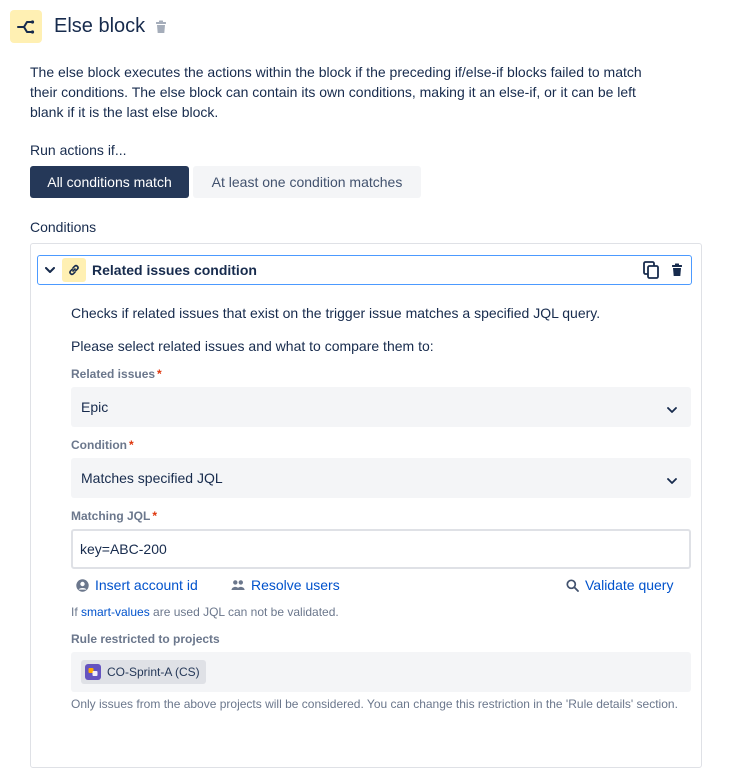 The image size is (732, 771). Describe the element at coordinates (100, 26) in the screenshot. I see `page-title: Else block` at that location.